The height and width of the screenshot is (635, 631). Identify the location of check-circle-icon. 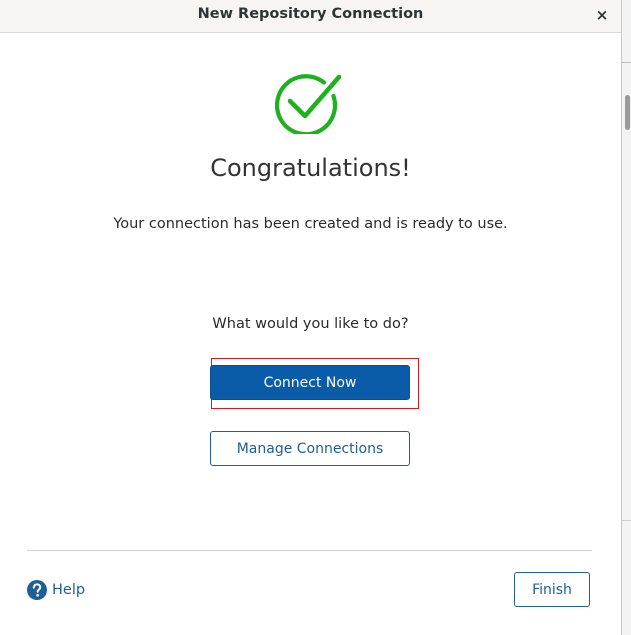
(308, 104).